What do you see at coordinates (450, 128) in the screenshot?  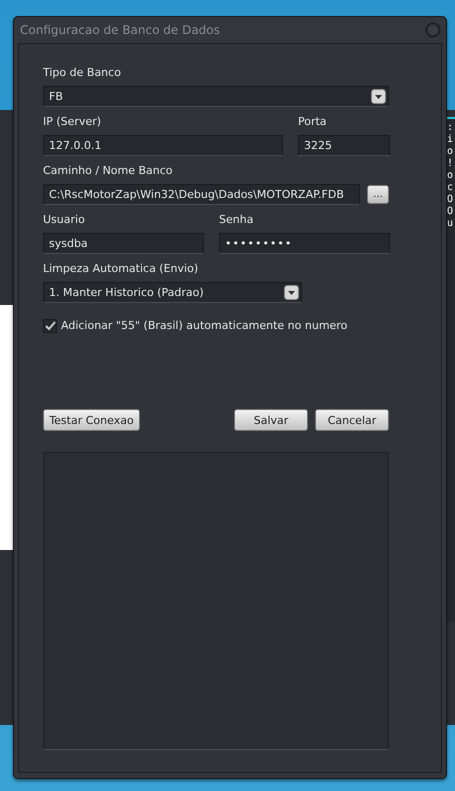 I see `console-text: :` at bounding box center [450, 128].